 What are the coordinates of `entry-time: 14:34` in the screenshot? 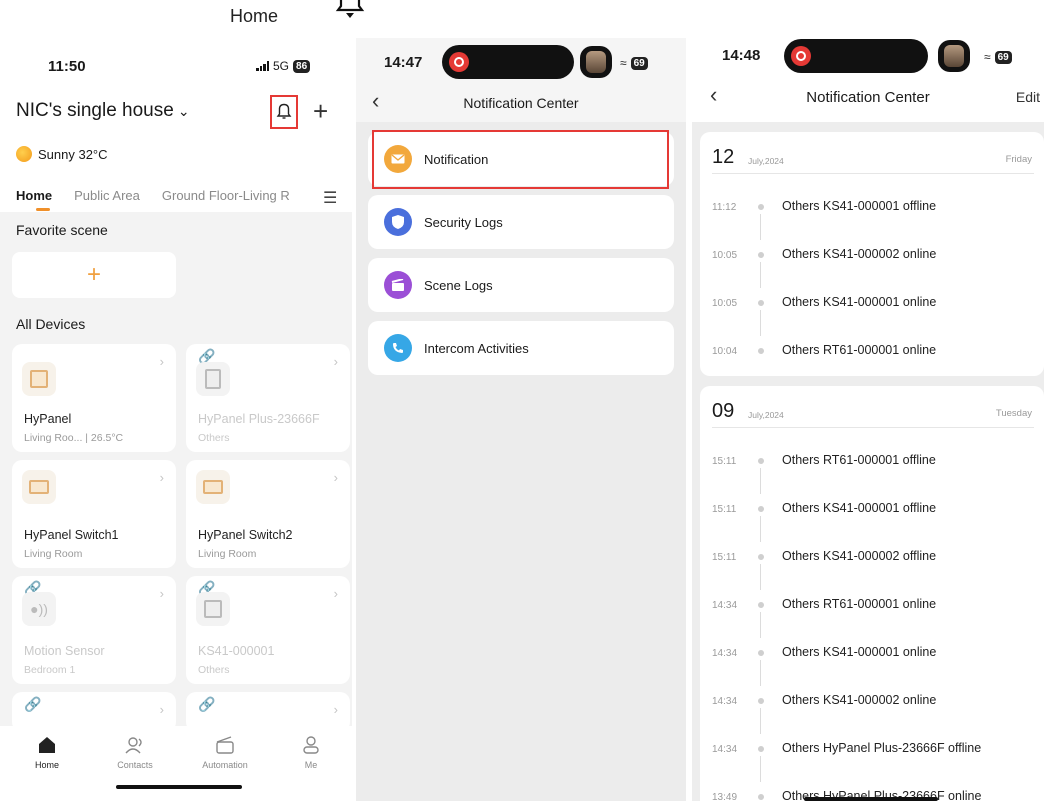 It's located at (725, 749).